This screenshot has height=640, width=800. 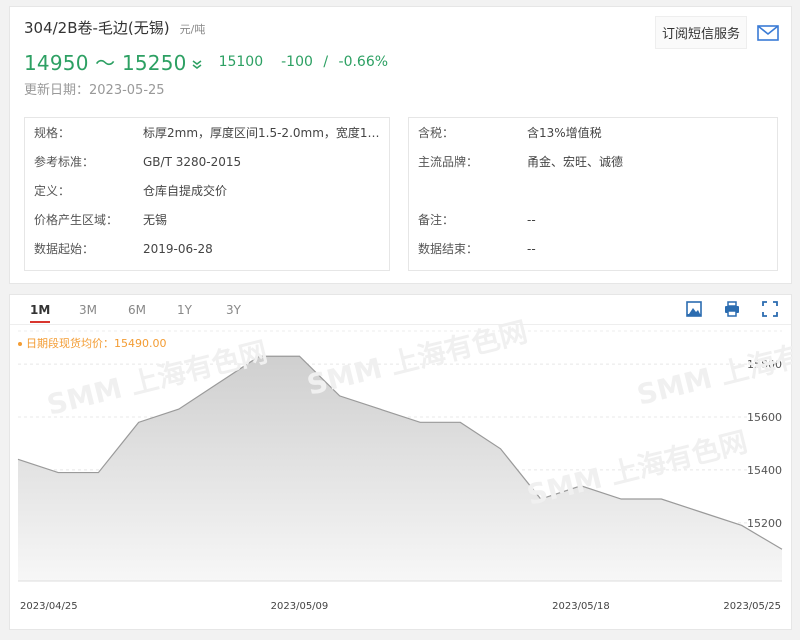 I want to click on mail-icon, so click(x=768, y=32).